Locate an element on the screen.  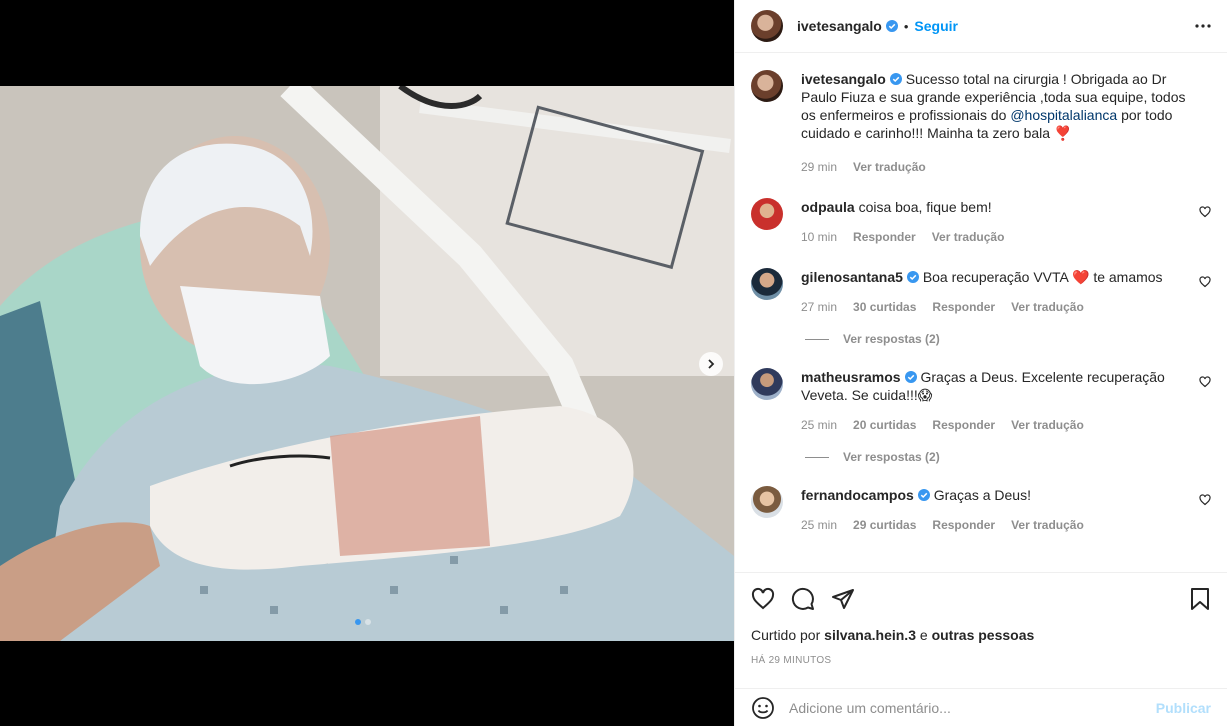
comment-username: odpaula is located at coordinates (828, 207).